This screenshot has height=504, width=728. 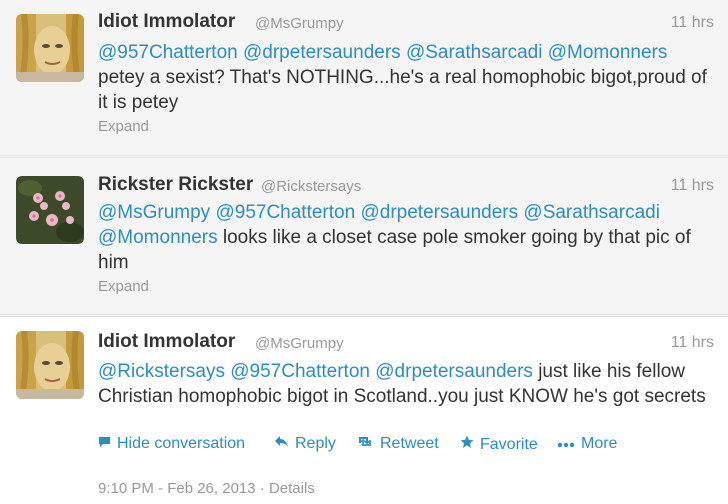 I want to click on reply-arrow-icon, so click(x=281, y=443).